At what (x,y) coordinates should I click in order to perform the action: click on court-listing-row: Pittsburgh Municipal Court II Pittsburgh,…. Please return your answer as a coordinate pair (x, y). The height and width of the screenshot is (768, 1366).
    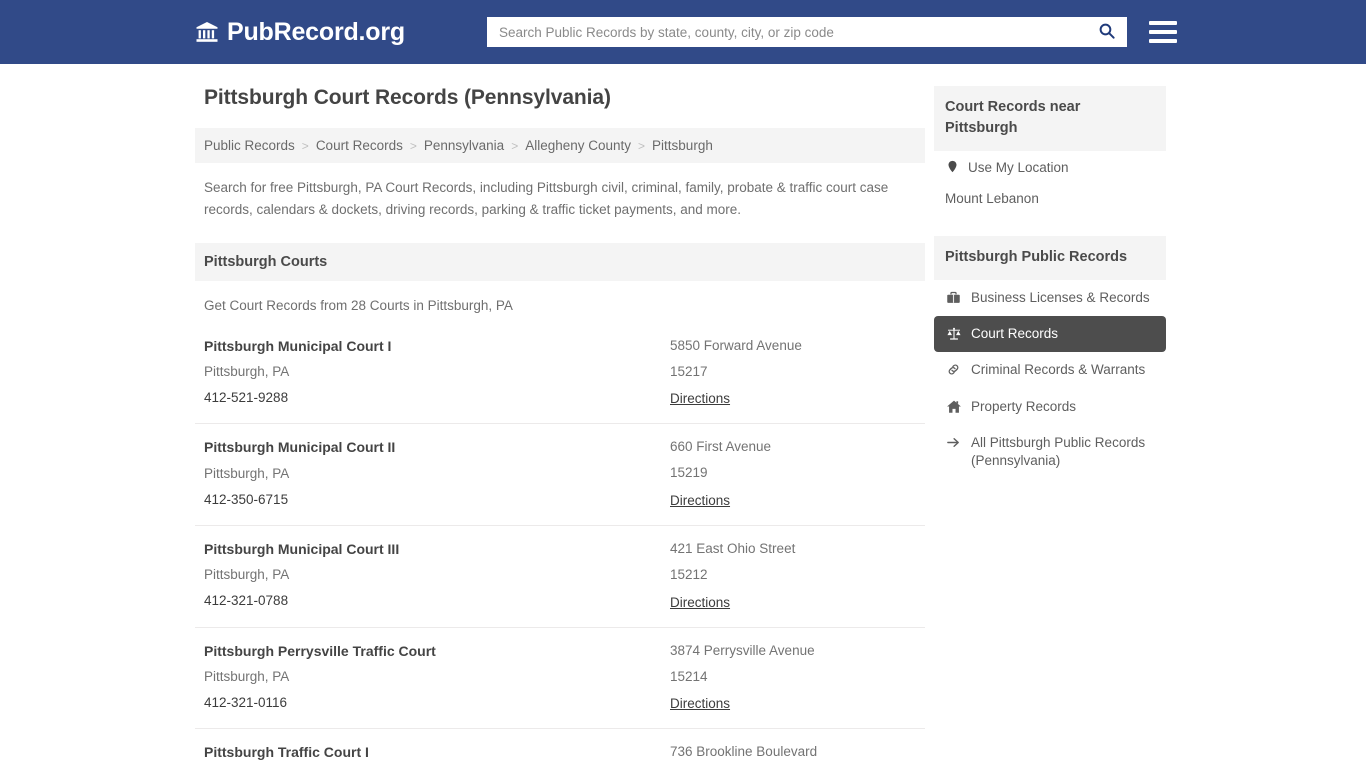
    Looking at the image, I should click on (560, 475).